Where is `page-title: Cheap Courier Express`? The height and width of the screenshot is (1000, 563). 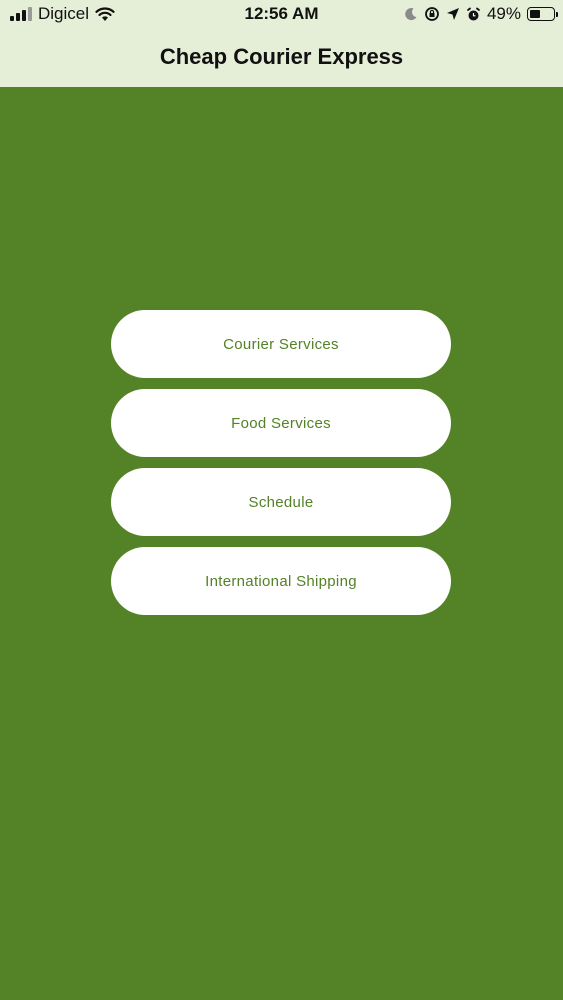 page-title: Cheap Courier Express is located at coordinates (281, 56).